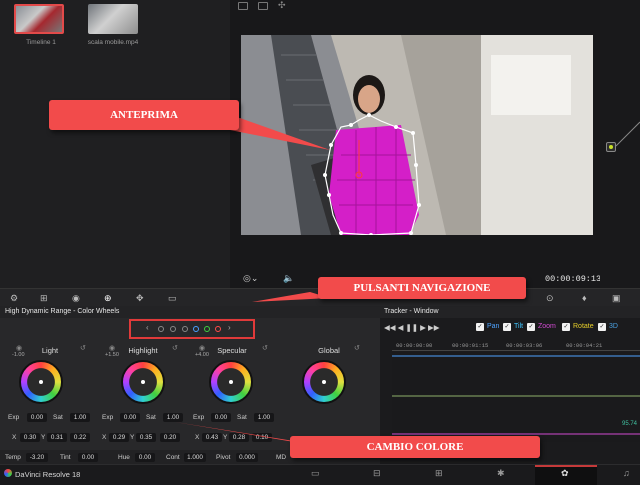  Describe the element at coordinates (415, 447) in the screenshot. I see `color-change-callout: CAMBIO COLORE` at that location.